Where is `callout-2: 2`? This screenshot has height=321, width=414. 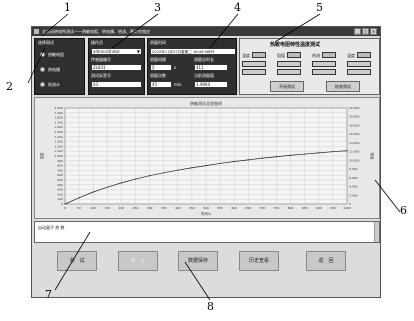 callout-2: 2 is located at coordinates (9, 86).